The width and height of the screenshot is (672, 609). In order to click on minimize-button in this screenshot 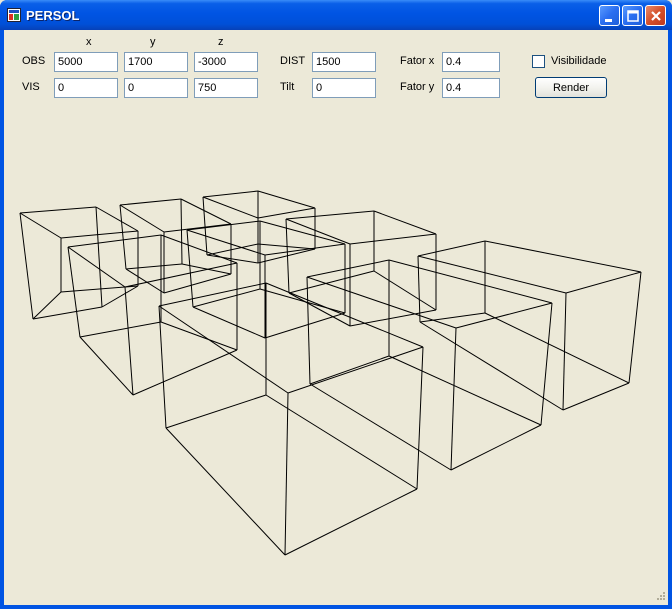, I will do `click(609, 15)`.